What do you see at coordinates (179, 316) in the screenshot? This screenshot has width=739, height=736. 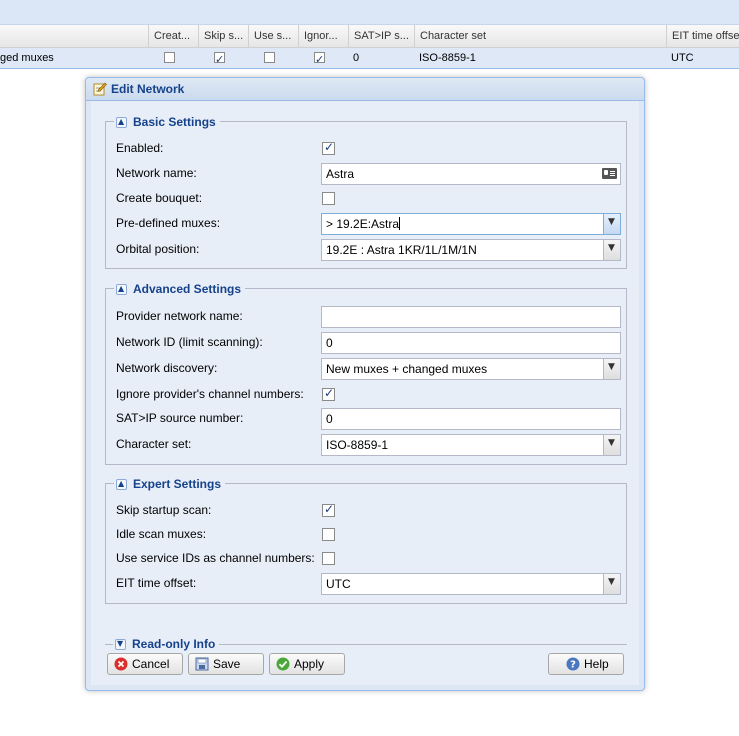 I see `provider-name-label: Provider network name:` at bounding box center [179, 316].